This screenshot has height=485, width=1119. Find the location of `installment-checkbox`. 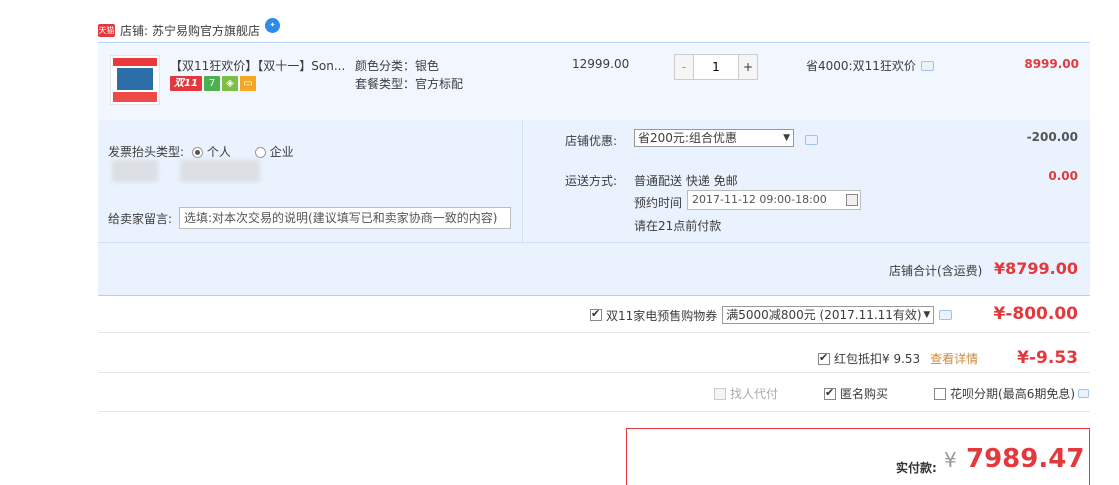

installment-checkbox is located at coordinates (940, 393).